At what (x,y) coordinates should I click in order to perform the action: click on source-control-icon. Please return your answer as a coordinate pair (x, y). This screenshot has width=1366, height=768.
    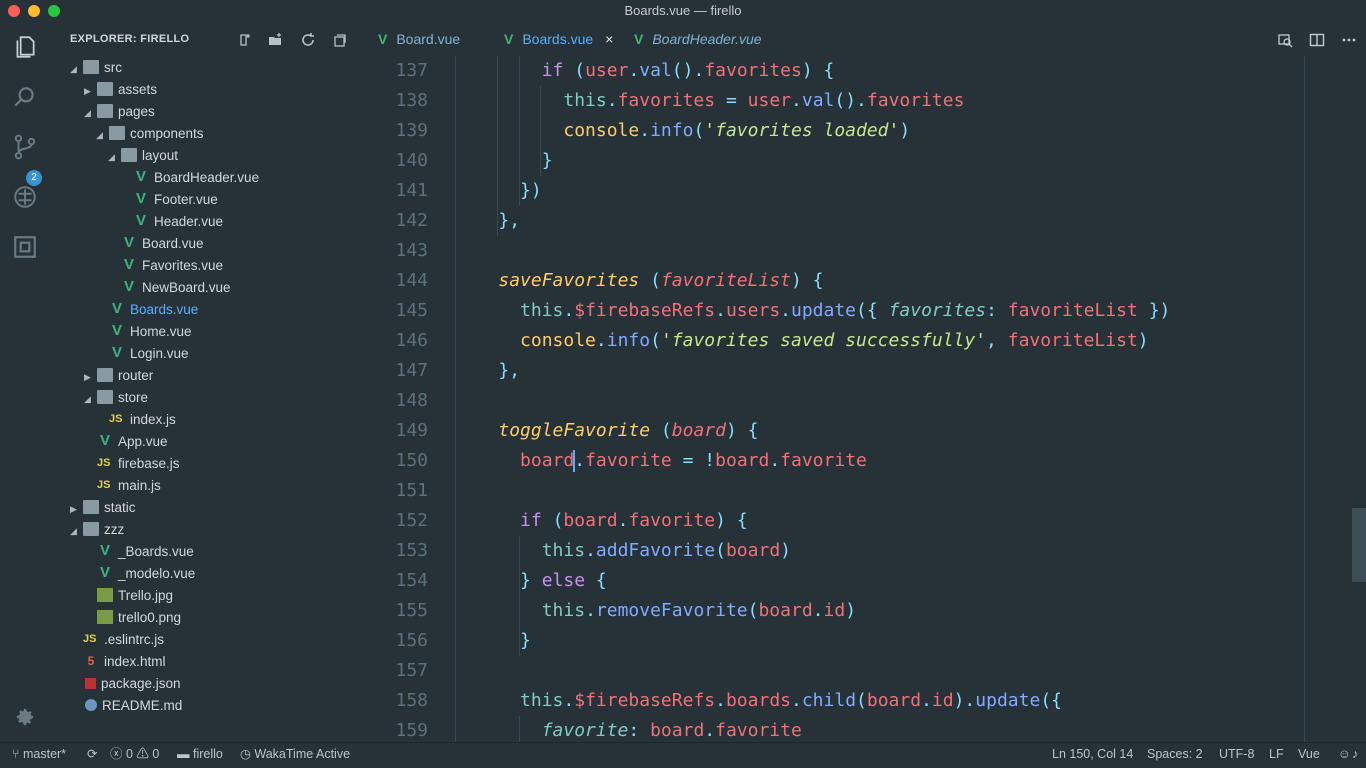
    Looking at the image, I should click on (25, 147).